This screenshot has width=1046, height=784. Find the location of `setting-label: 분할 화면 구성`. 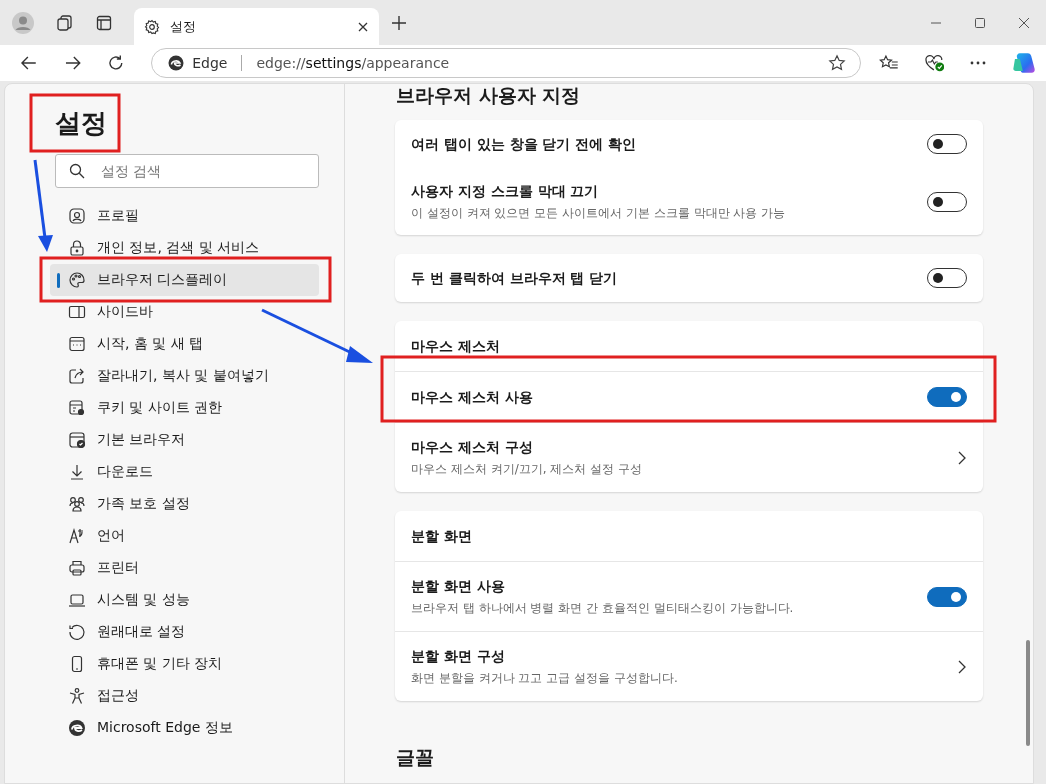

setting-label: 분할 화면 구성 is located at coordinates (458, 656).